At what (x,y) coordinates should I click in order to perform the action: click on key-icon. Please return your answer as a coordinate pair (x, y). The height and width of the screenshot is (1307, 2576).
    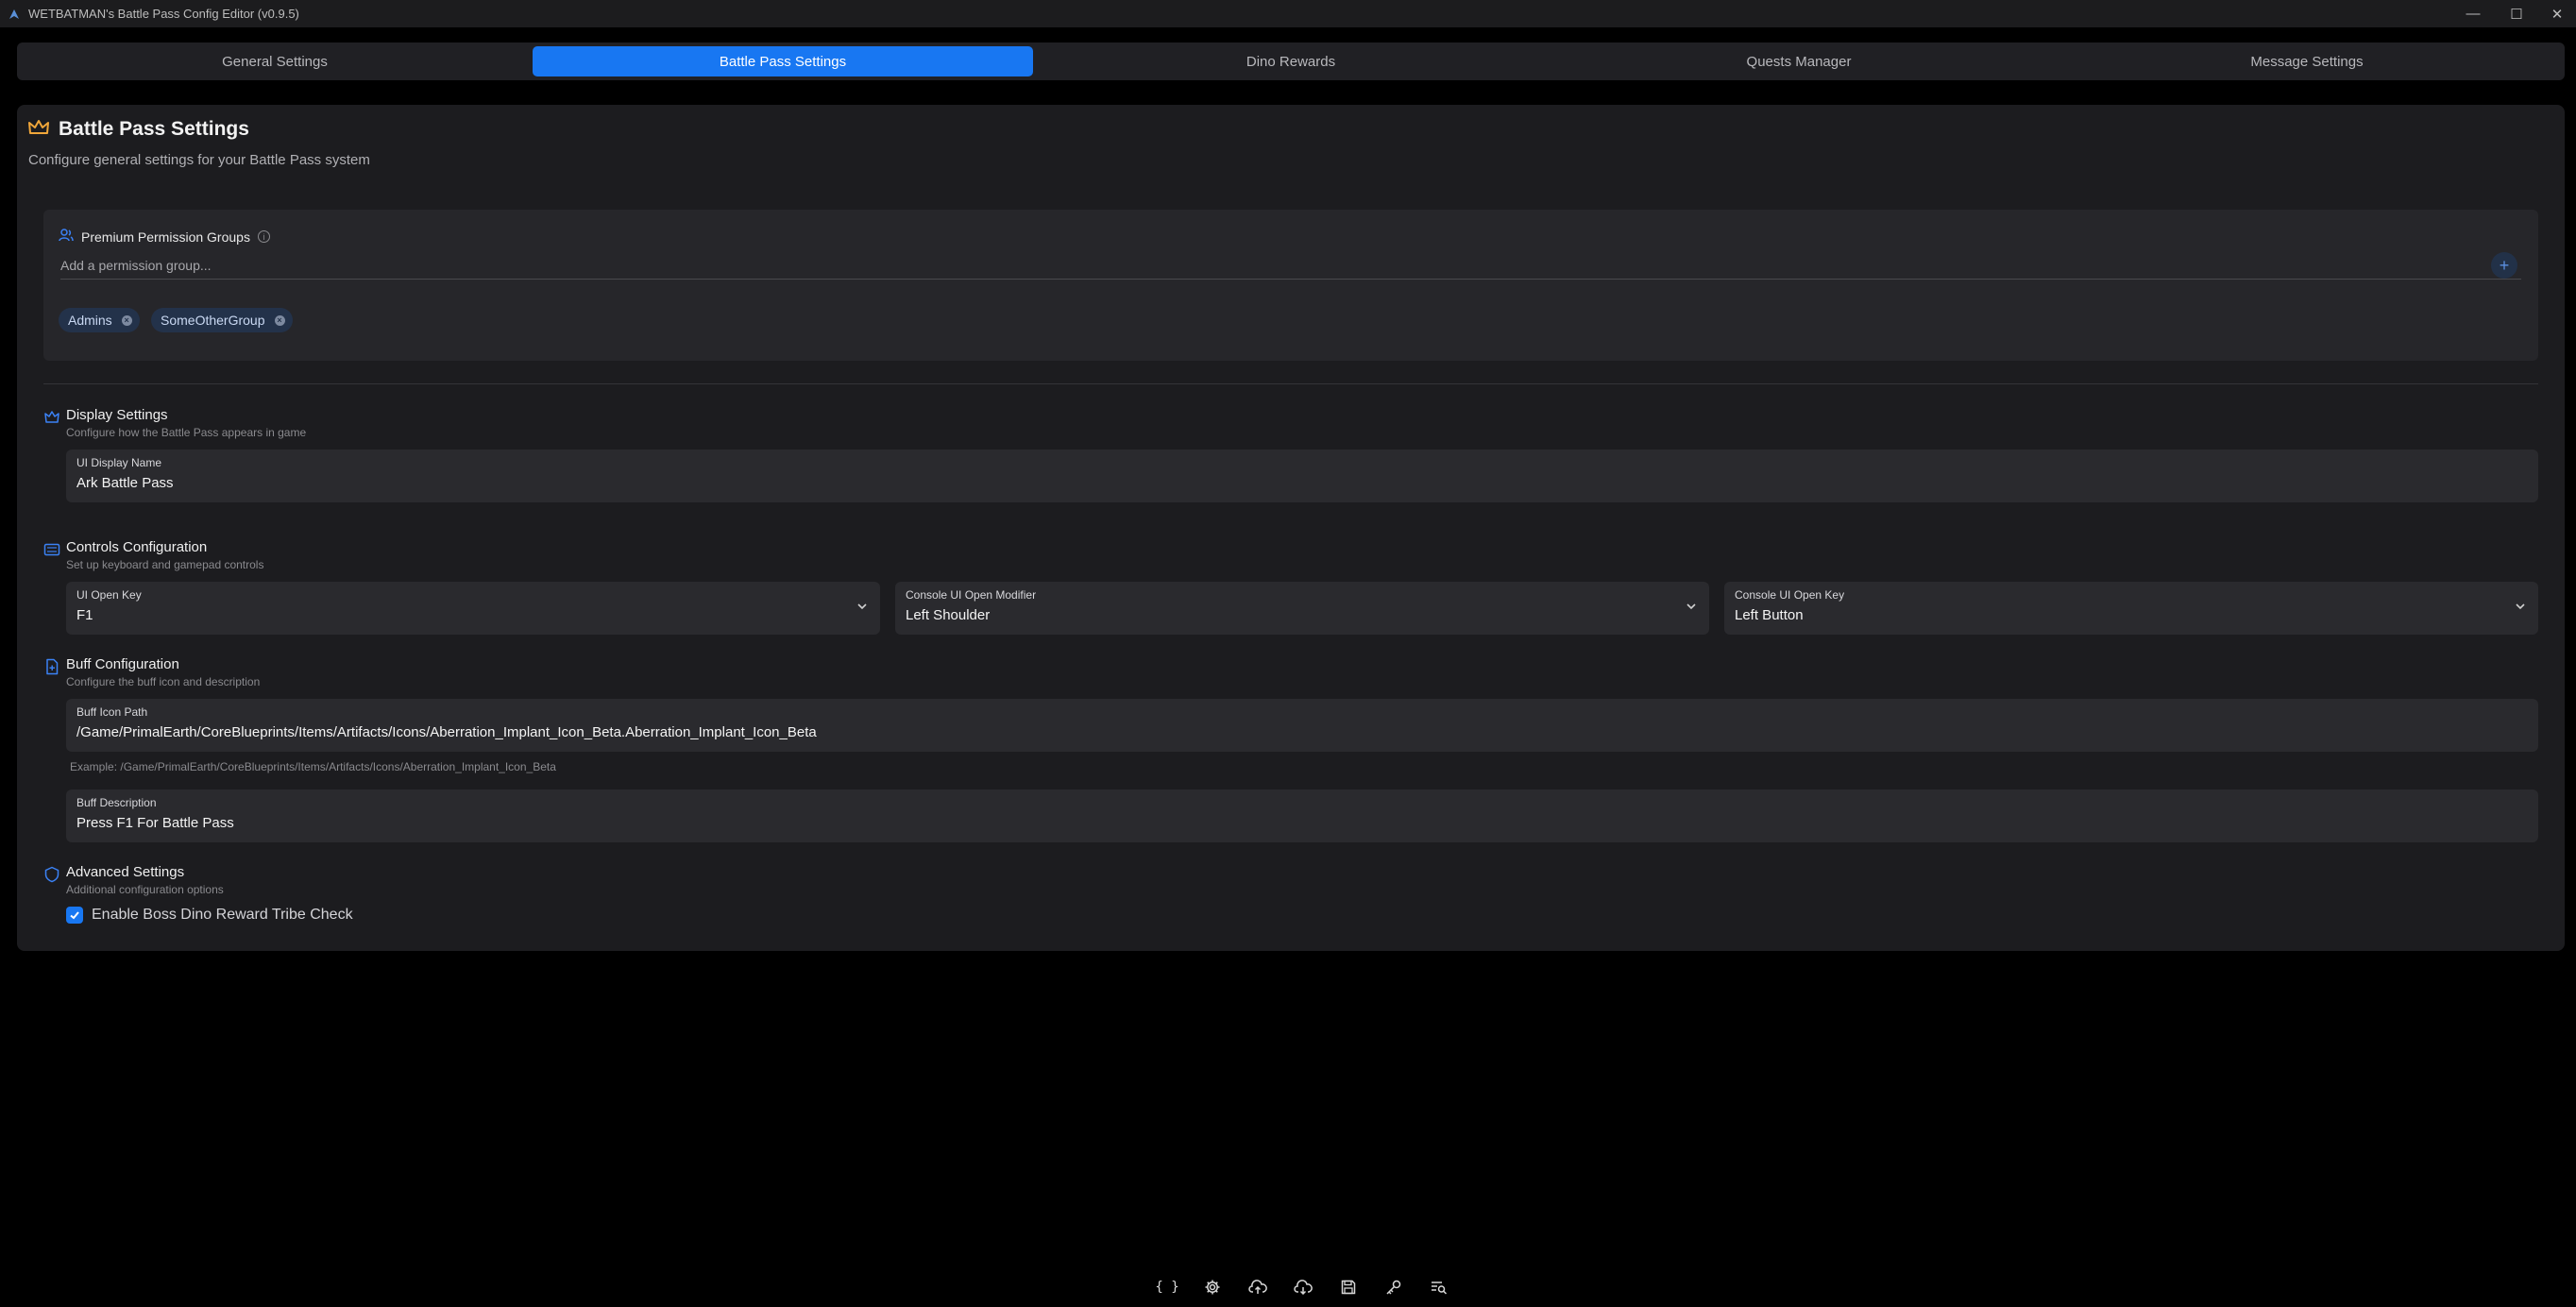
    Looking at the image, I should click on (1393, 1288).